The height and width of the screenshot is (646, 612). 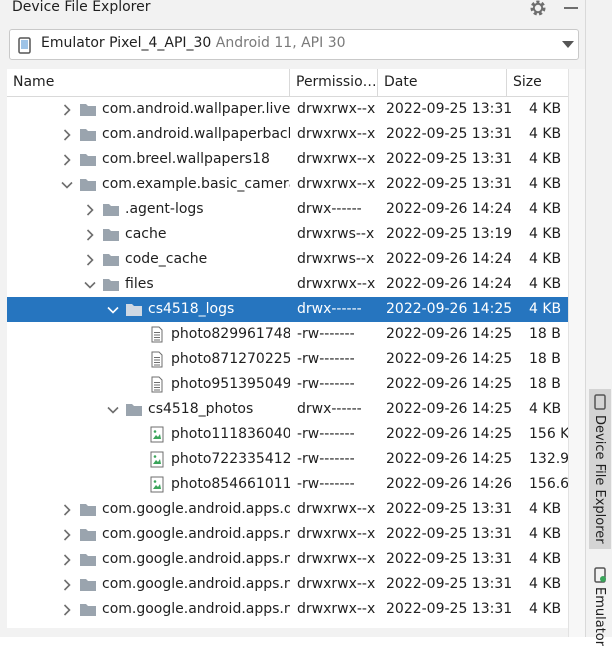 What do you see at coordinates (571, 8) in the screenshot?
I see `minimize-icon` at bounding box center [571, 8].